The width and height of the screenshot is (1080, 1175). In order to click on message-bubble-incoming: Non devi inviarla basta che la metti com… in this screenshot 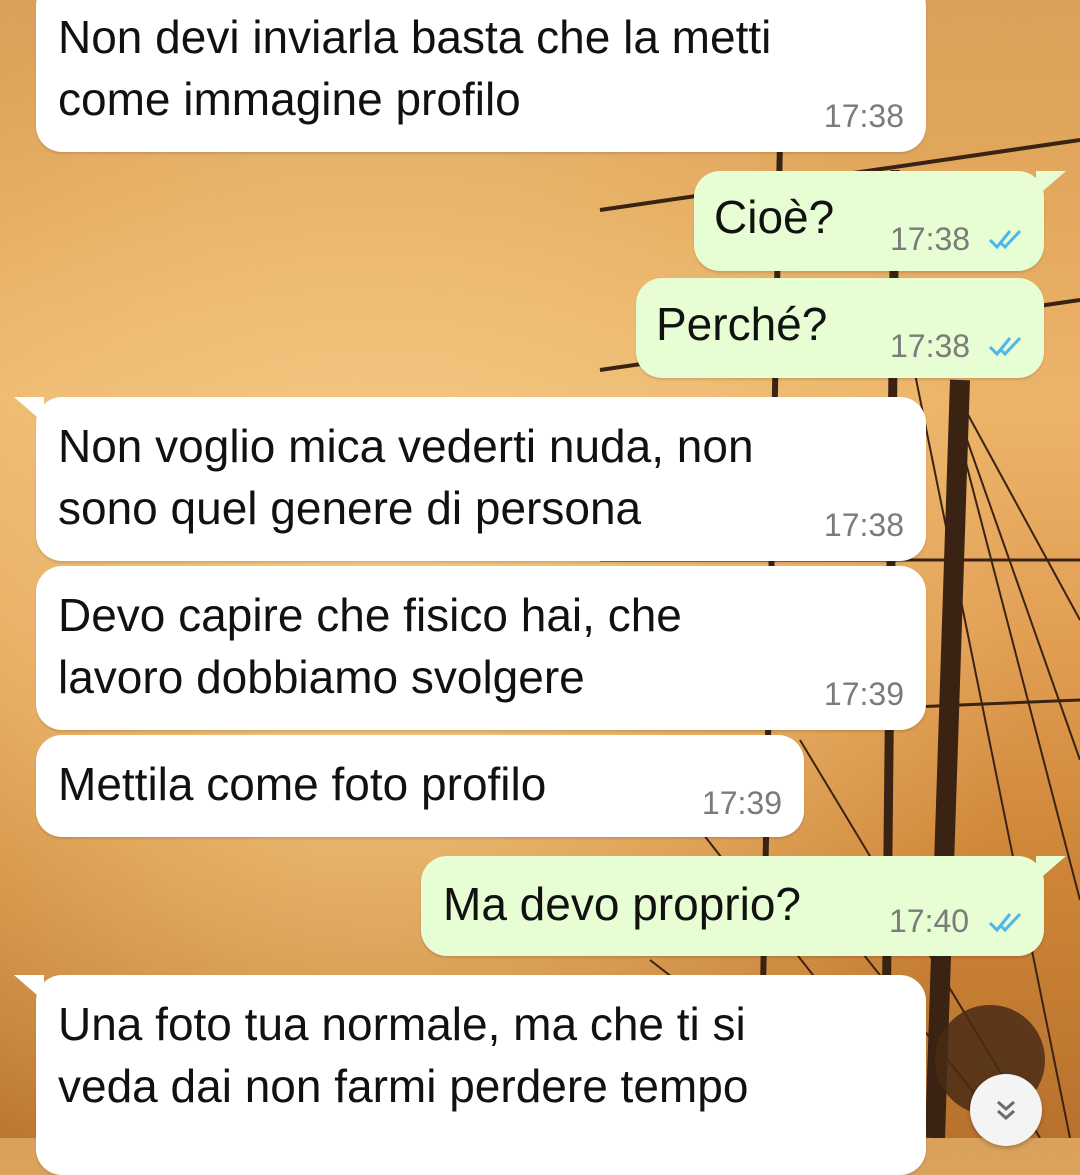, I will do `click(481, 76)`.